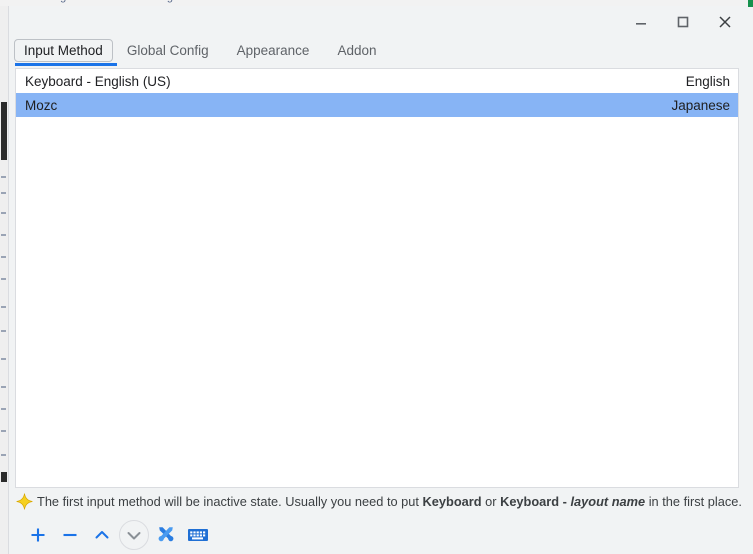  Describe the element at coordinates (707, 81) in the screenshot. I see `input-method-language: English` at that location.